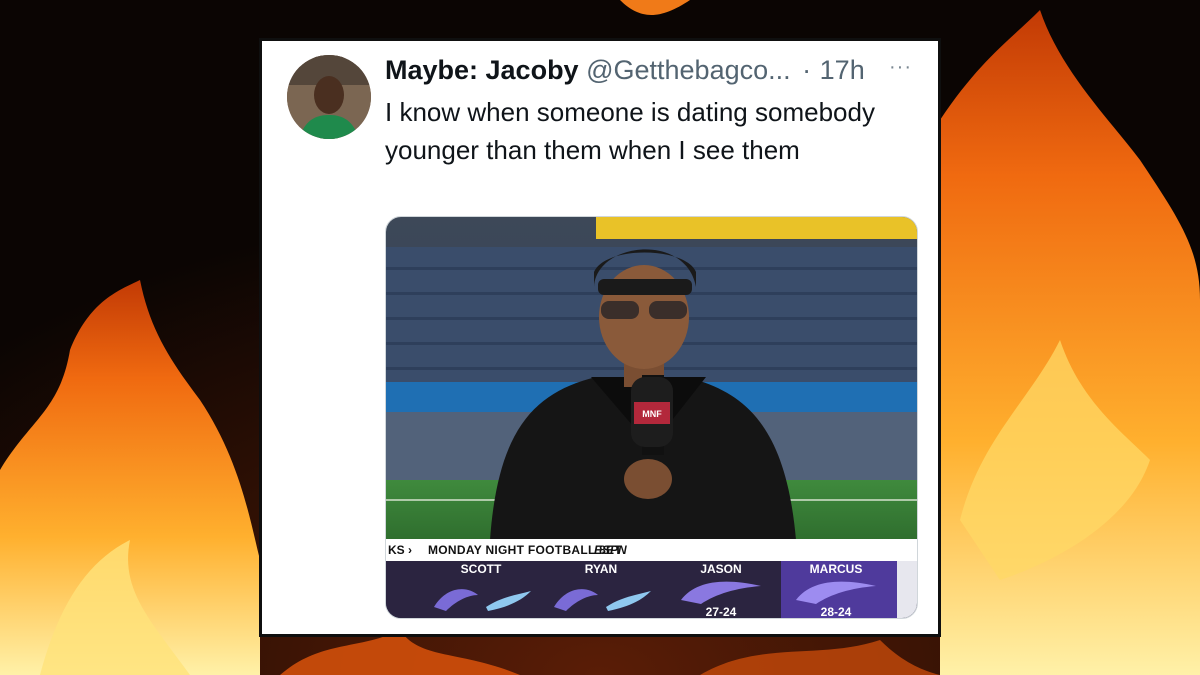 This screenshot has width=1200, height=675. Describe the element at coordinates (900, 67) in the screenshot. I see `more-options-icon: ···` at that location.